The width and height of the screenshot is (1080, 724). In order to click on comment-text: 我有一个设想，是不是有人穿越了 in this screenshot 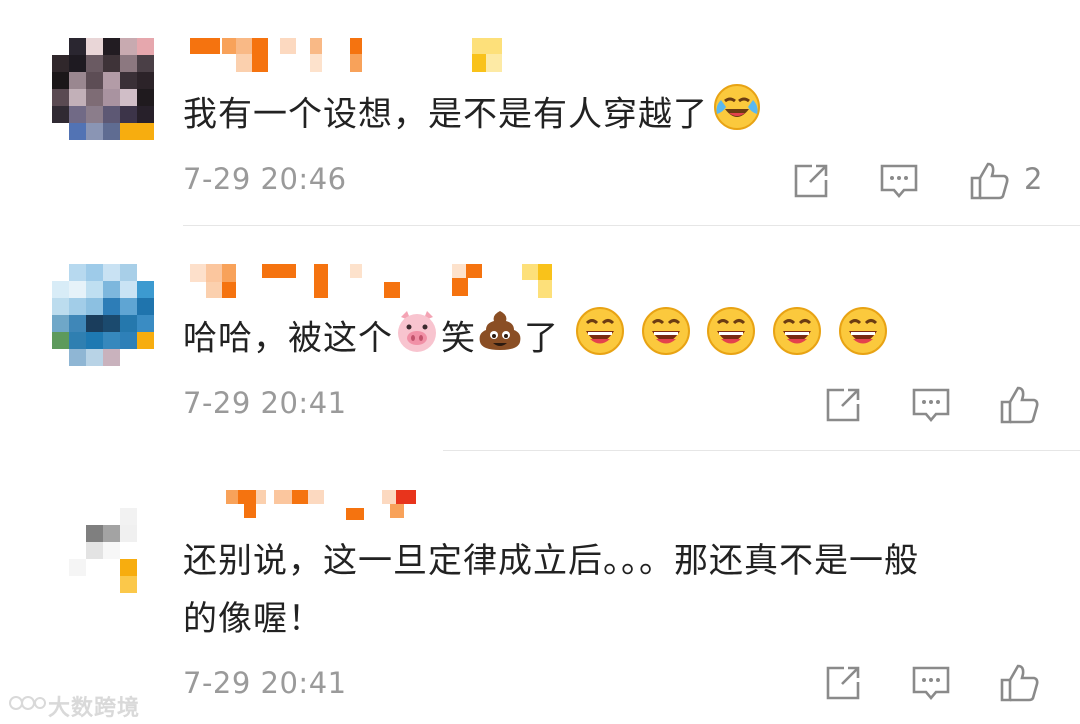, I will do `click(618, 116)`.